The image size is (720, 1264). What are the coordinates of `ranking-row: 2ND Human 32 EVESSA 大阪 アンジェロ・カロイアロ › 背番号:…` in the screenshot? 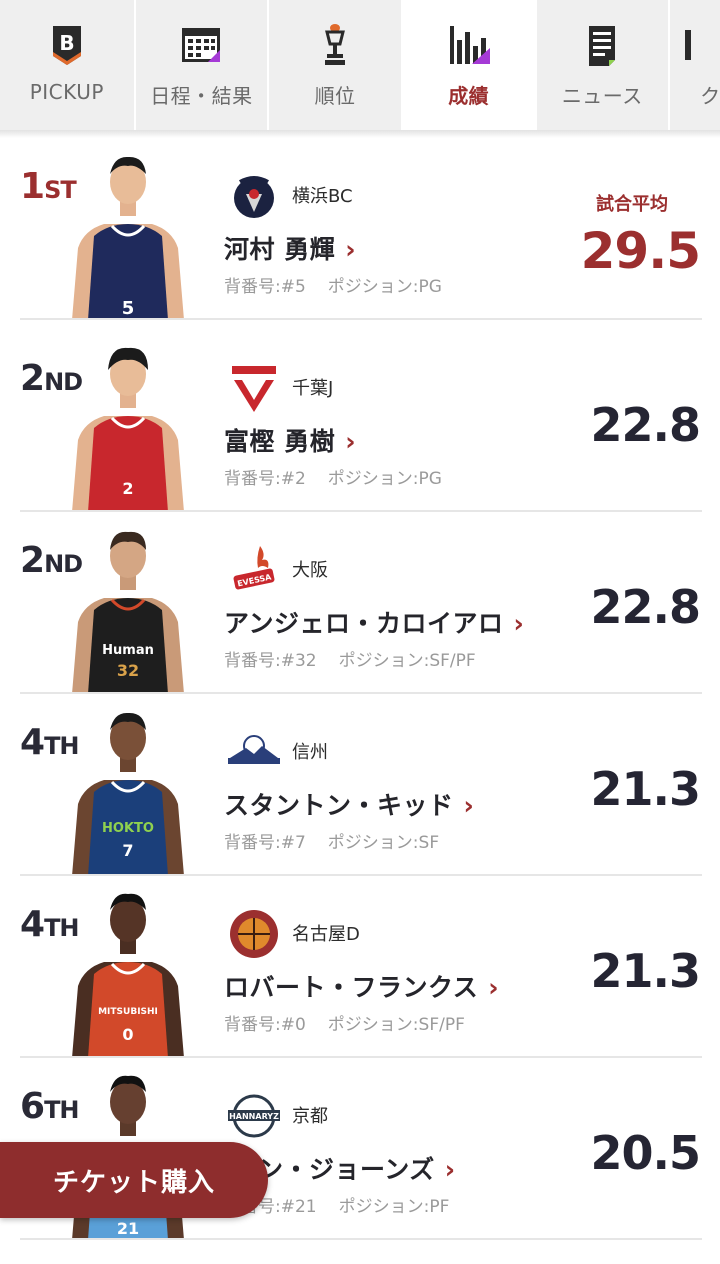 It's located at (360, 603).